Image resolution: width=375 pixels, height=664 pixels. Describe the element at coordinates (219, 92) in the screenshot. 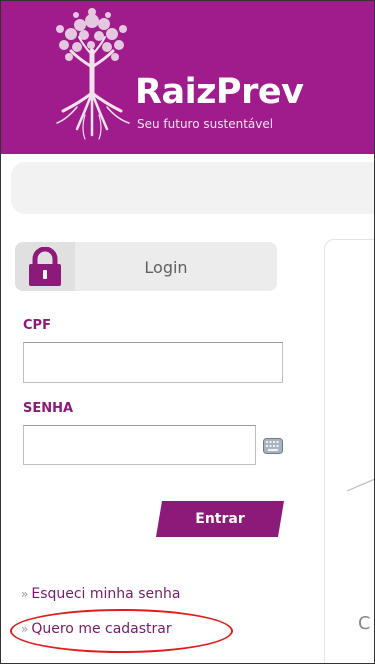

I see `brand-name: RaizPrev` at that location.